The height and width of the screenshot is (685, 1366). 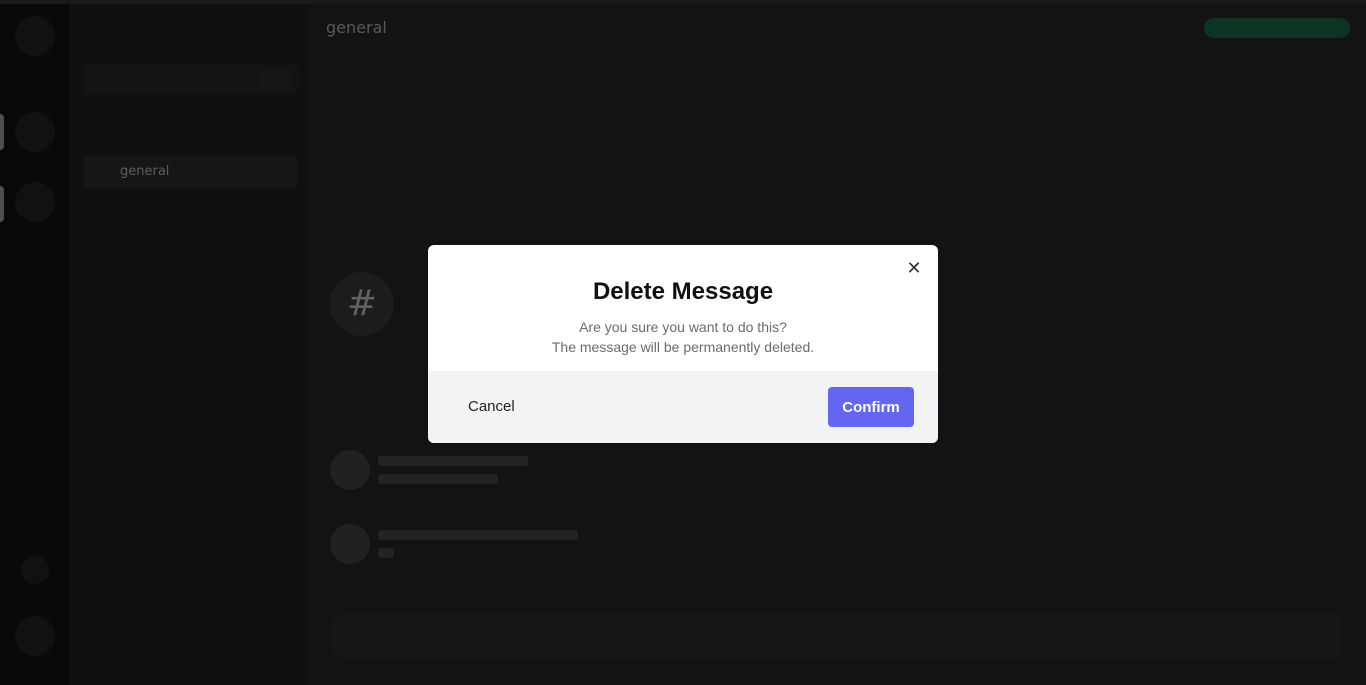 What do you see at coordinates (683, 347) in the screenshot?
I see `dialog-description-line: The message will be permanently deleted.` at bounding box center [683, 347].